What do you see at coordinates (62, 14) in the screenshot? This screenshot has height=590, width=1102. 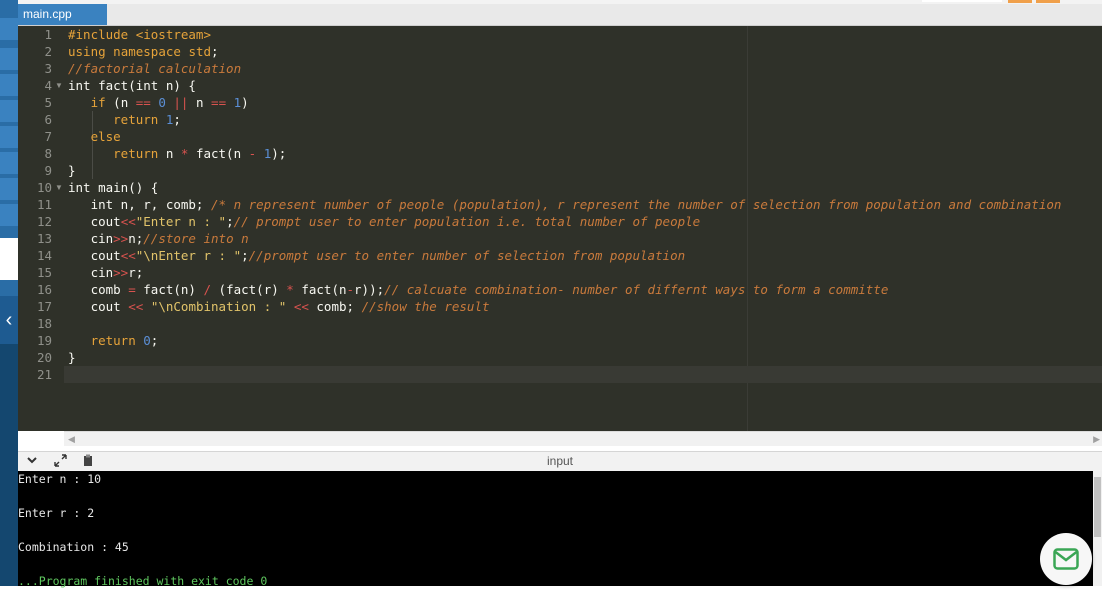 I see `tab-main-cpp: main.cpp` at bounding box center [62, 14].